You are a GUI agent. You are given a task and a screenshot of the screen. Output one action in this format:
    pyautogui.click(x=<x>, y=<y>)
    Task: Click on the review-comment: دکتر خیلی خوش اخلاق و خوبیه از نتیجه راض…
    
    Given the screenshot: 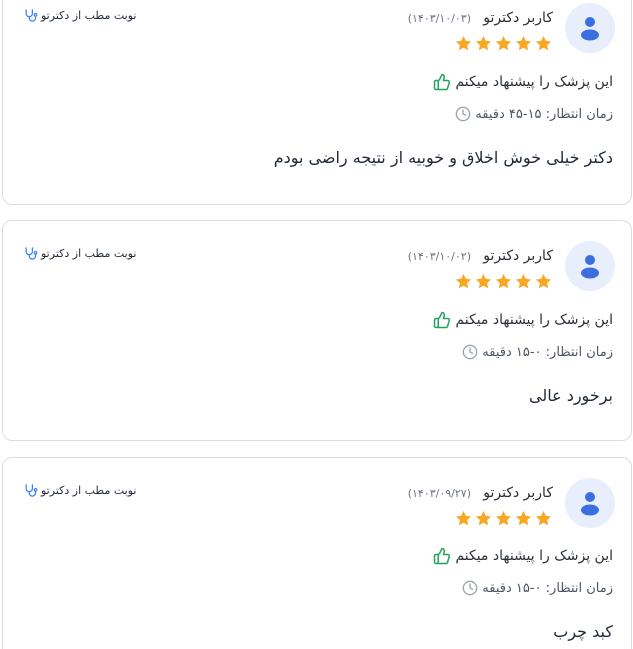 What is the action you would take?
    pyautogui.click(x=443, y=157)
    